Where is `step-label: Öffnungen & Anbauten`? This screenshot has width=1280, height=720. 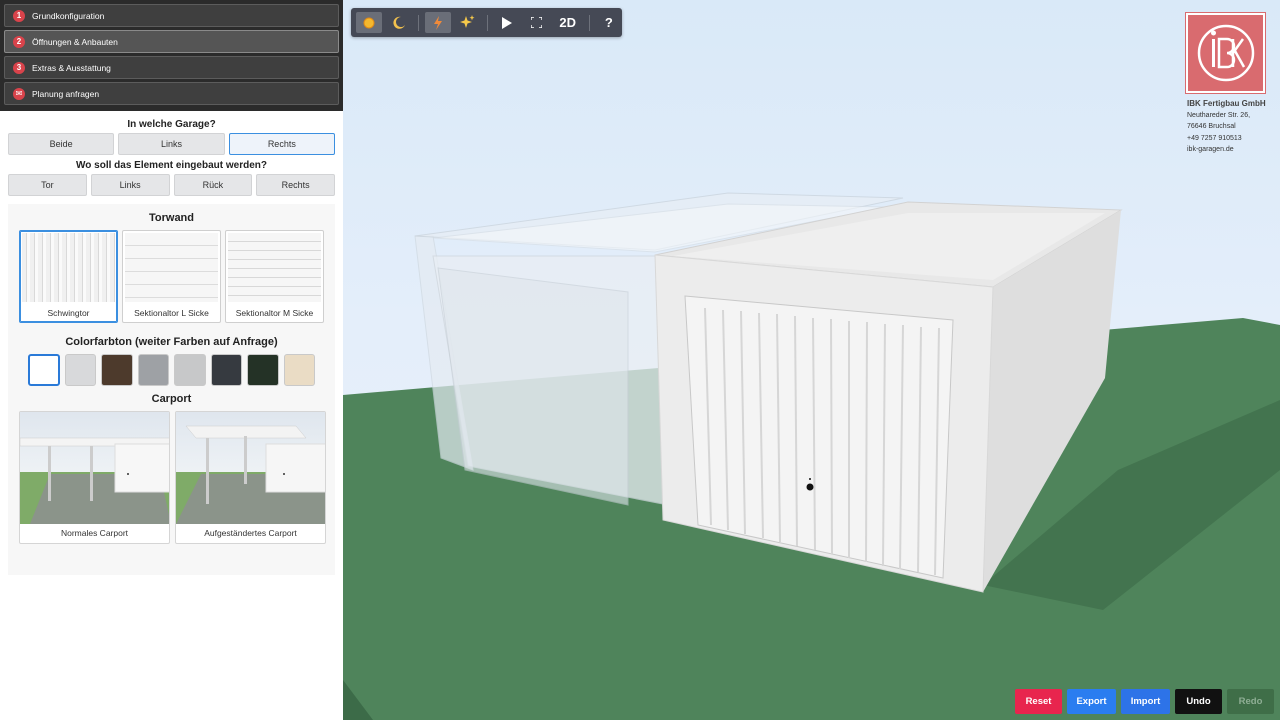 step-label: Öffnungen & Anbauten is located at coordinates (75, 41).